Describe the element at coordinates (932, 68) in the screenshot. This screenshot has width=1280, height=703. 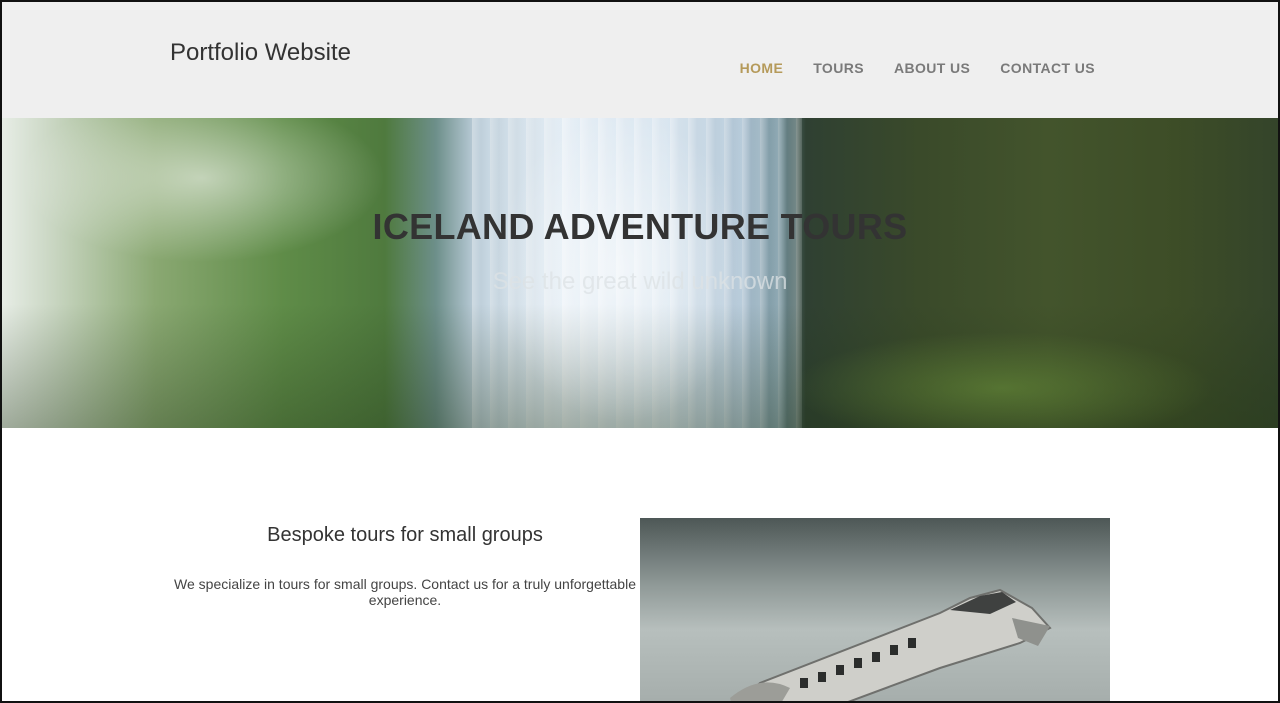
I see `nav-about-us: ABOUT US` at that location.